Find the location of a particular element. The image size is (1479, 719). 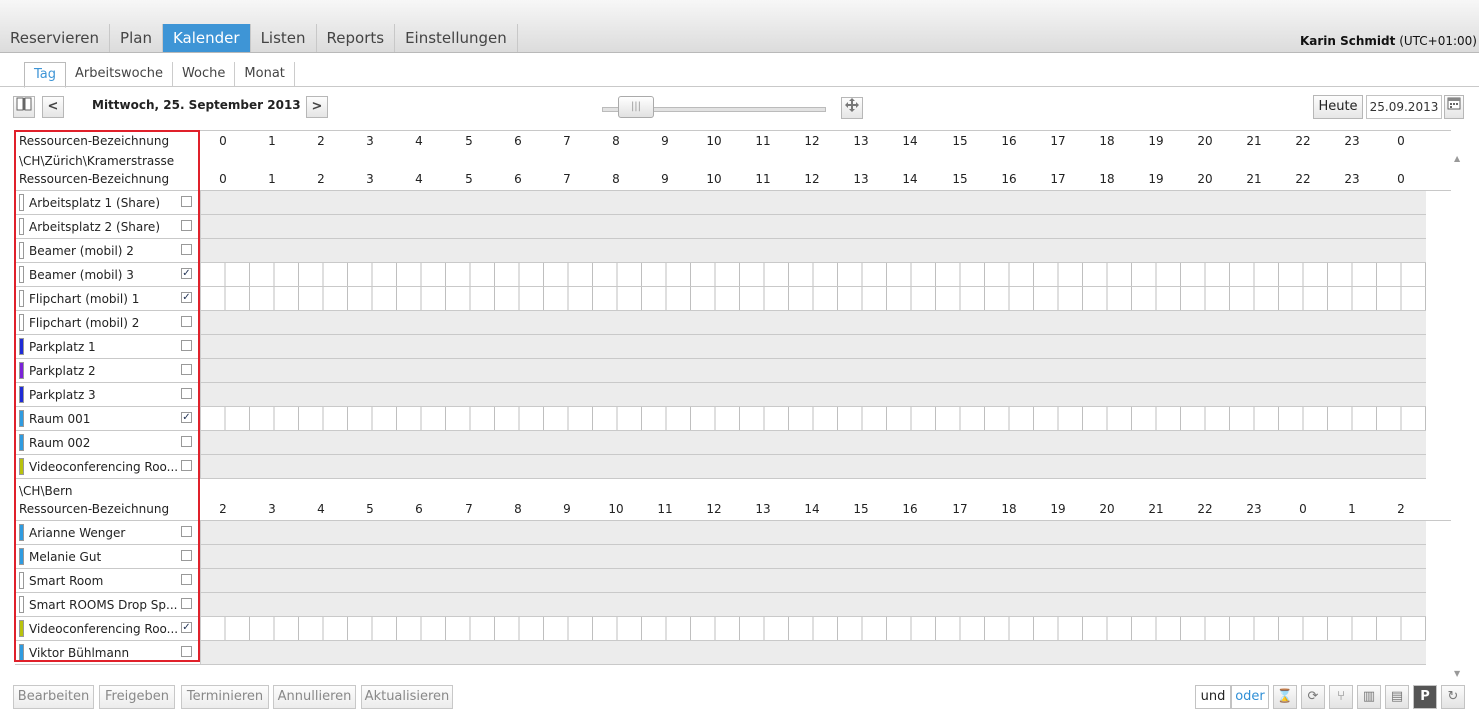

tab-listen: Listen is located at coordinates (284, 38).